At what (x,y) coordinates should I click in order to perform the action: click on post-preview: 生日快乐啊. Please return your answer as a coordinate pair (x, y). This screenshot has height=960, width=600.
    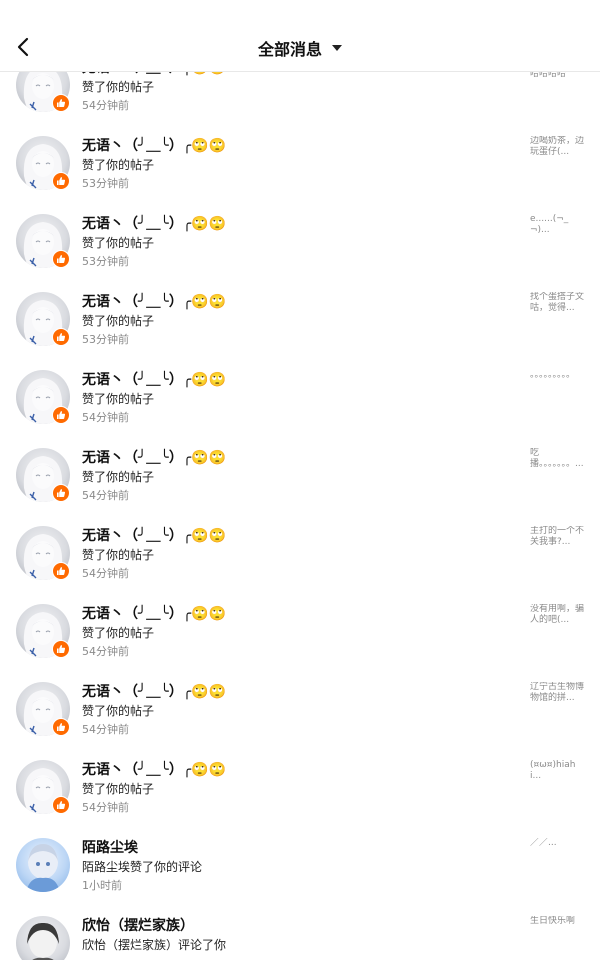
    Looking at the image, I should click on (558, 921).